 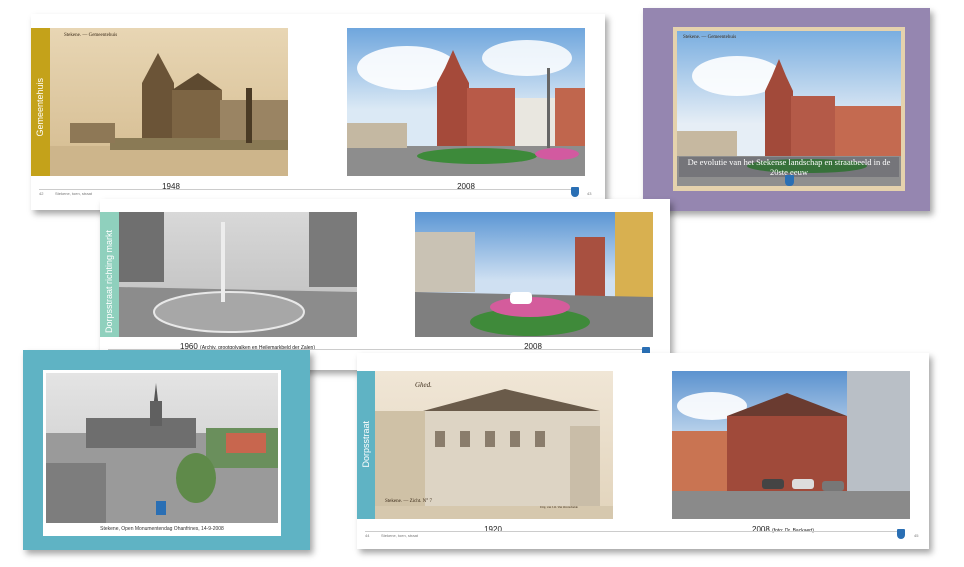 I want to click on section-tab-label: Dorpsstraat richting markt, so click(x=109, y=282).